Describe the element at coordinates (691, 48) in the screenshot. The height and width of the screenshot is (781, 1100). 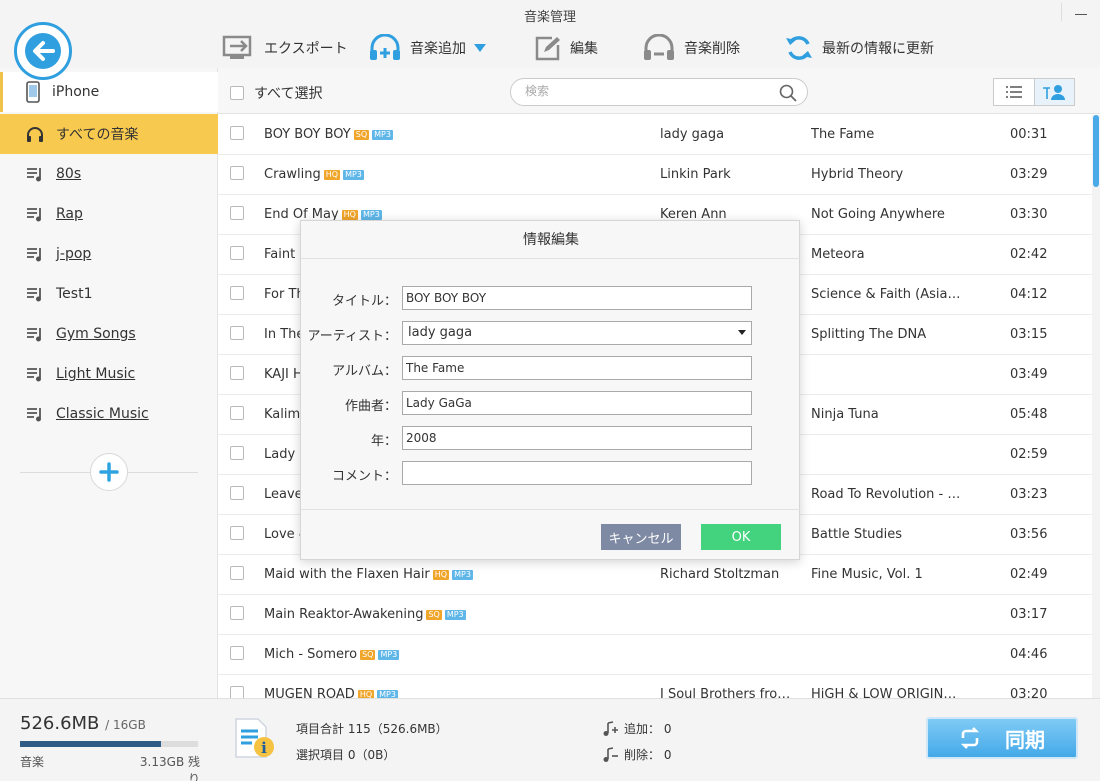
I see `delete-music-button: 音楽削除` at that location.